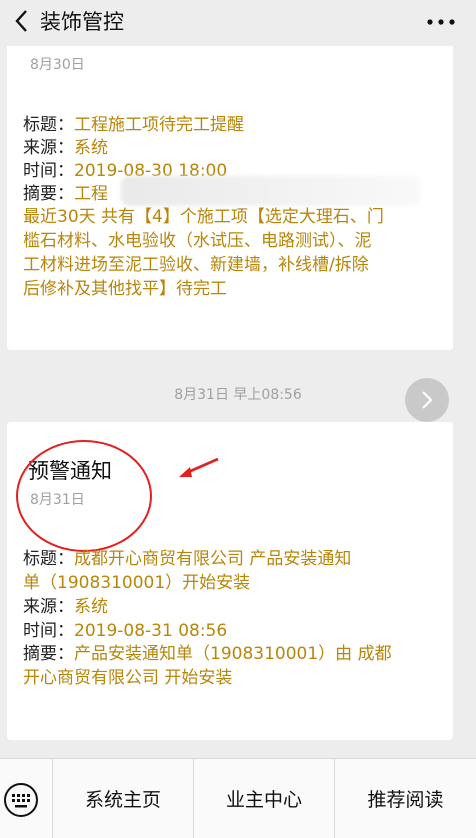 The image size is (476, 838). Describe the element at coordinates (82, 22) in the screenshot. I see `page-title: 装饰管控` at that location.